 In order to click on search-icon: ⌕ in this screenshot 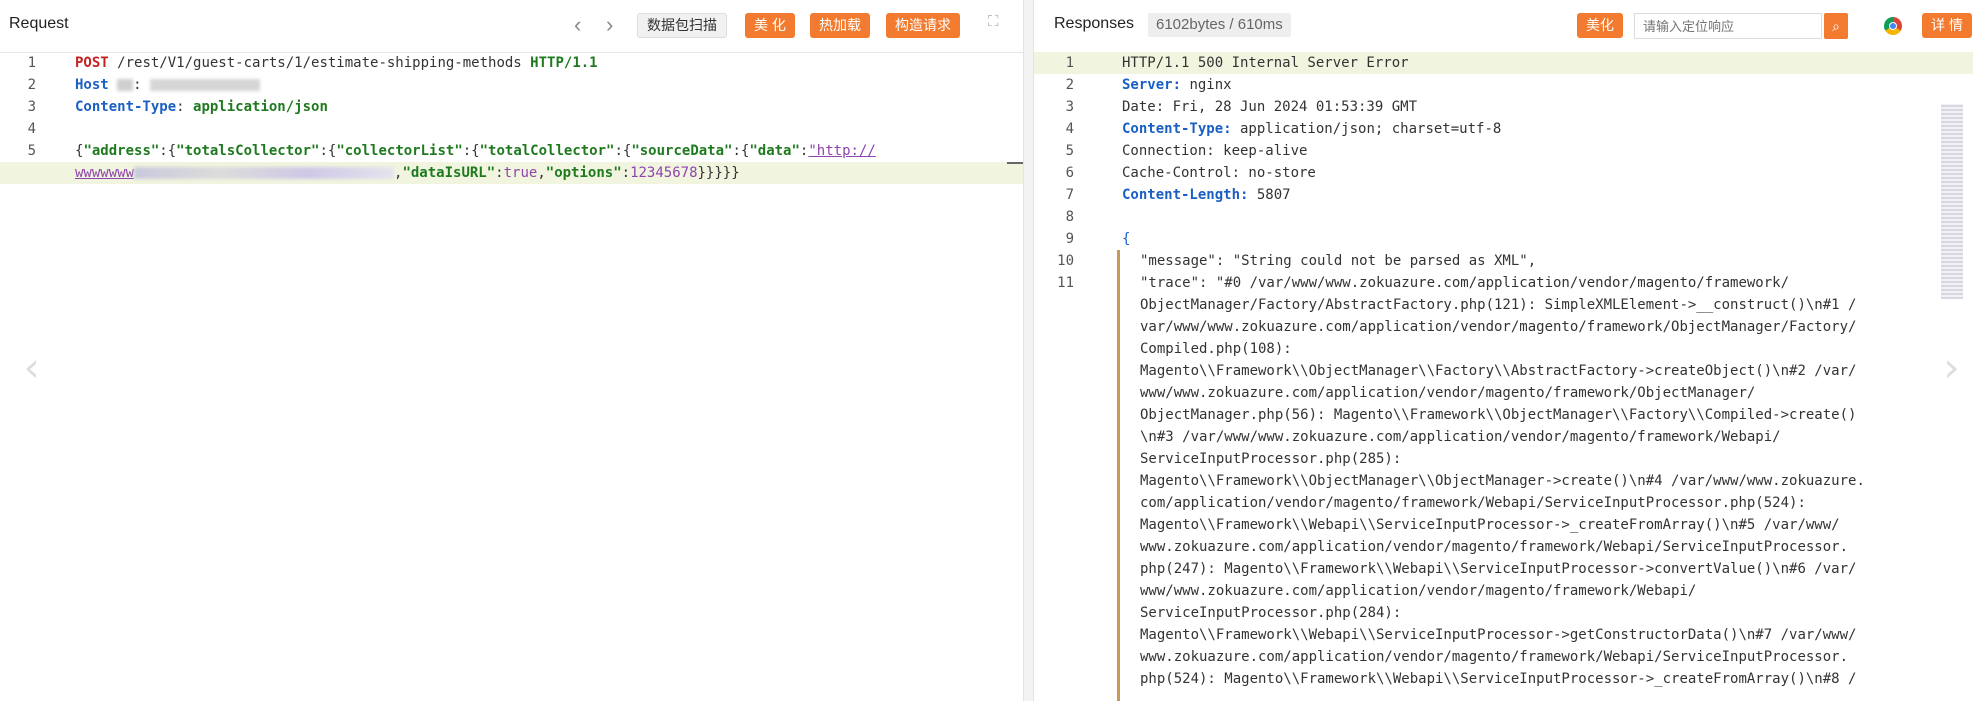, I will do `click(1836, 26)`.